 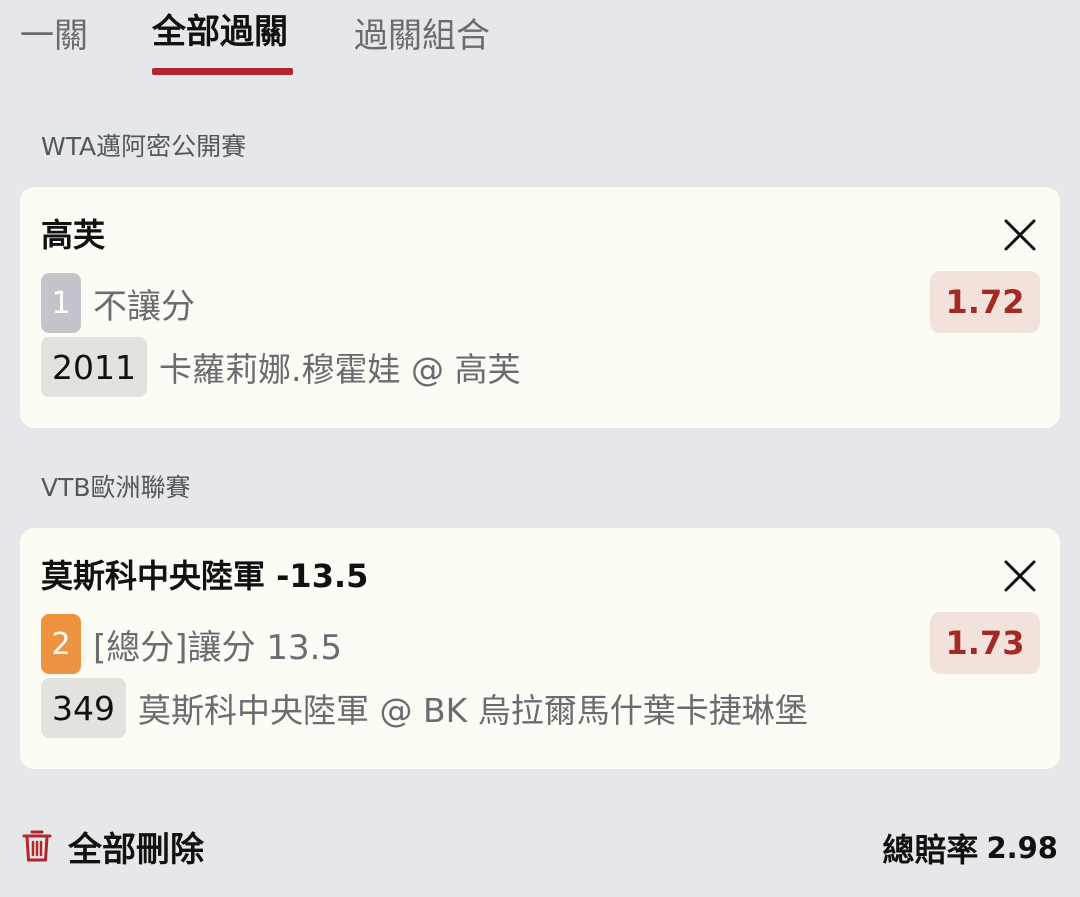 I want to click on match-code-badge: 349, so click(x=83, y=708).